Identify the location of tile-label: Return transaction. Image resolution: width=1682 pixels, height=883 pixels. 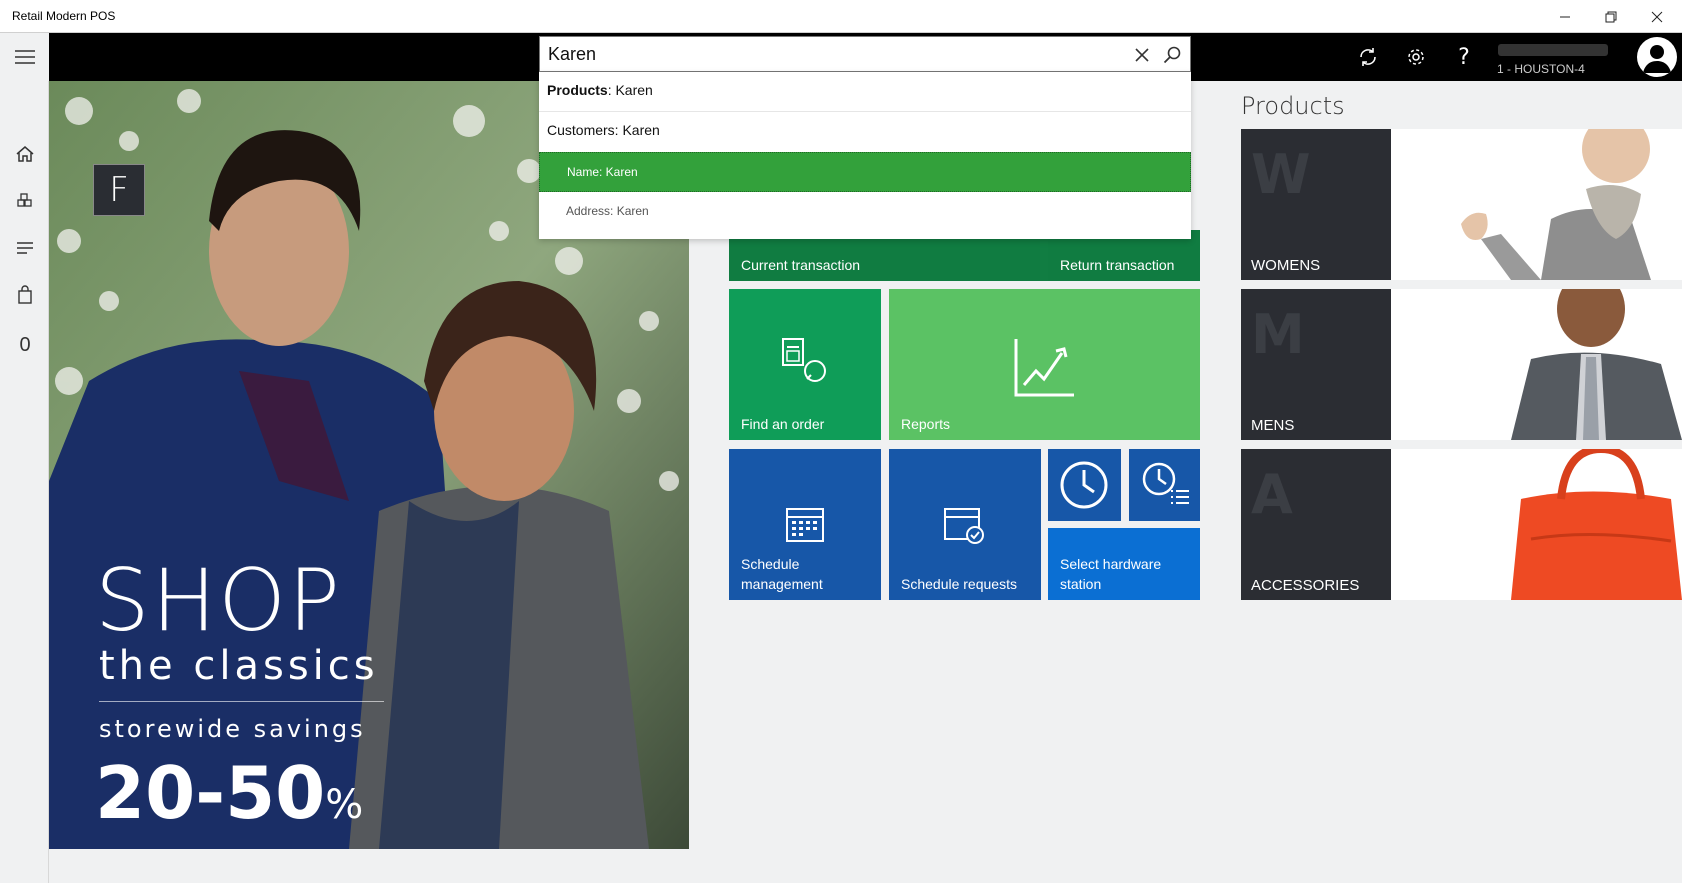
(1117, 265).